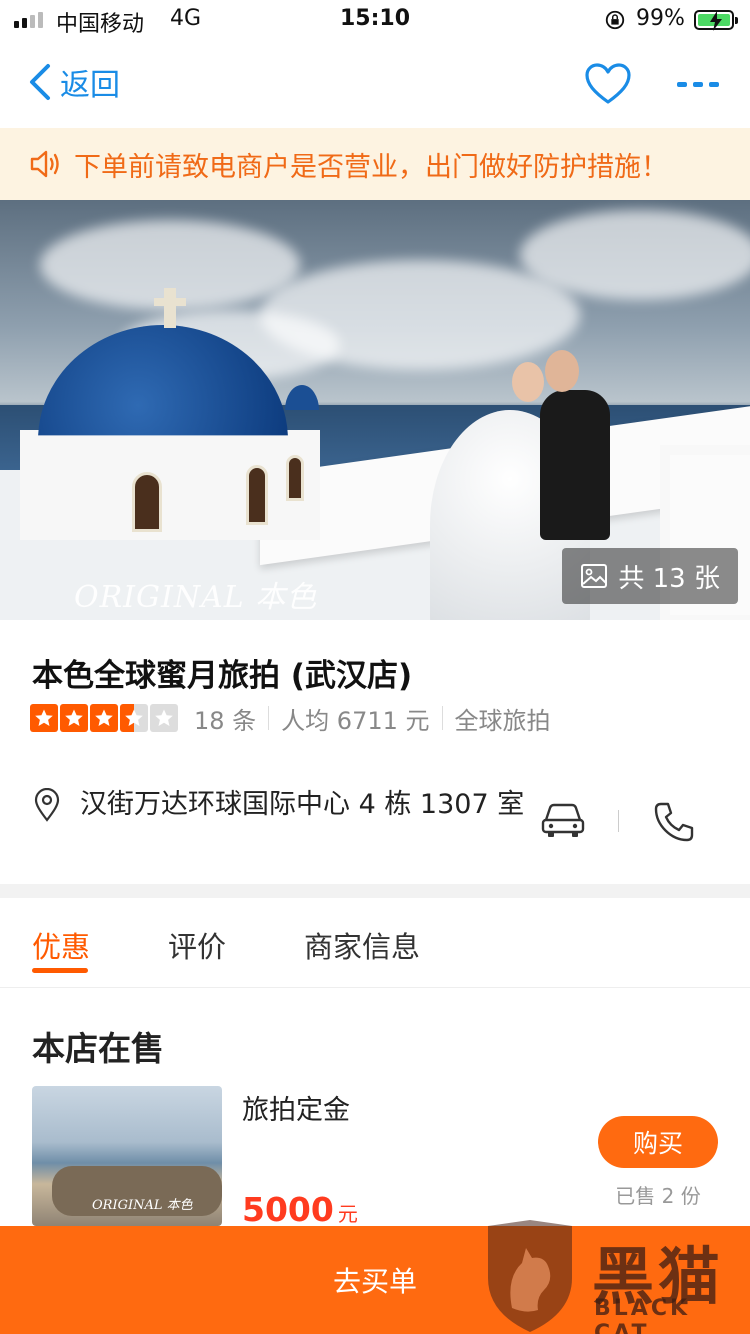  What do you see at coordinates (196, 597) in the screenshot?
I see `hero-watermark: ORIGINAL 本色` at bounding box center [196, 597].